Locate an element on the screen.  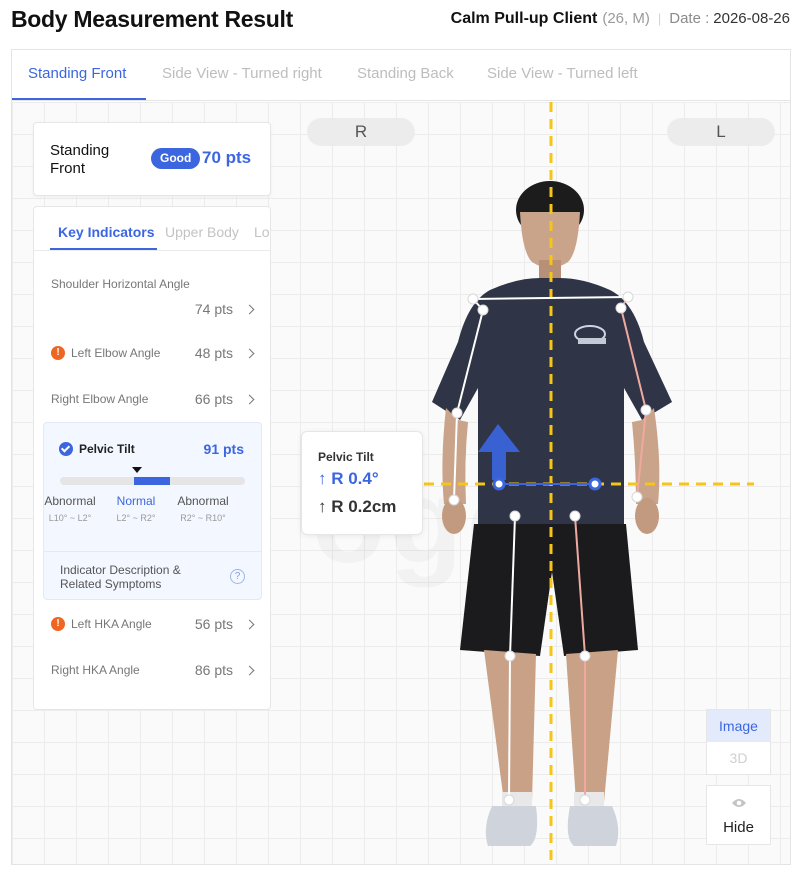
tab-standing-back: Standing Back is located at coordinates (405, 73).